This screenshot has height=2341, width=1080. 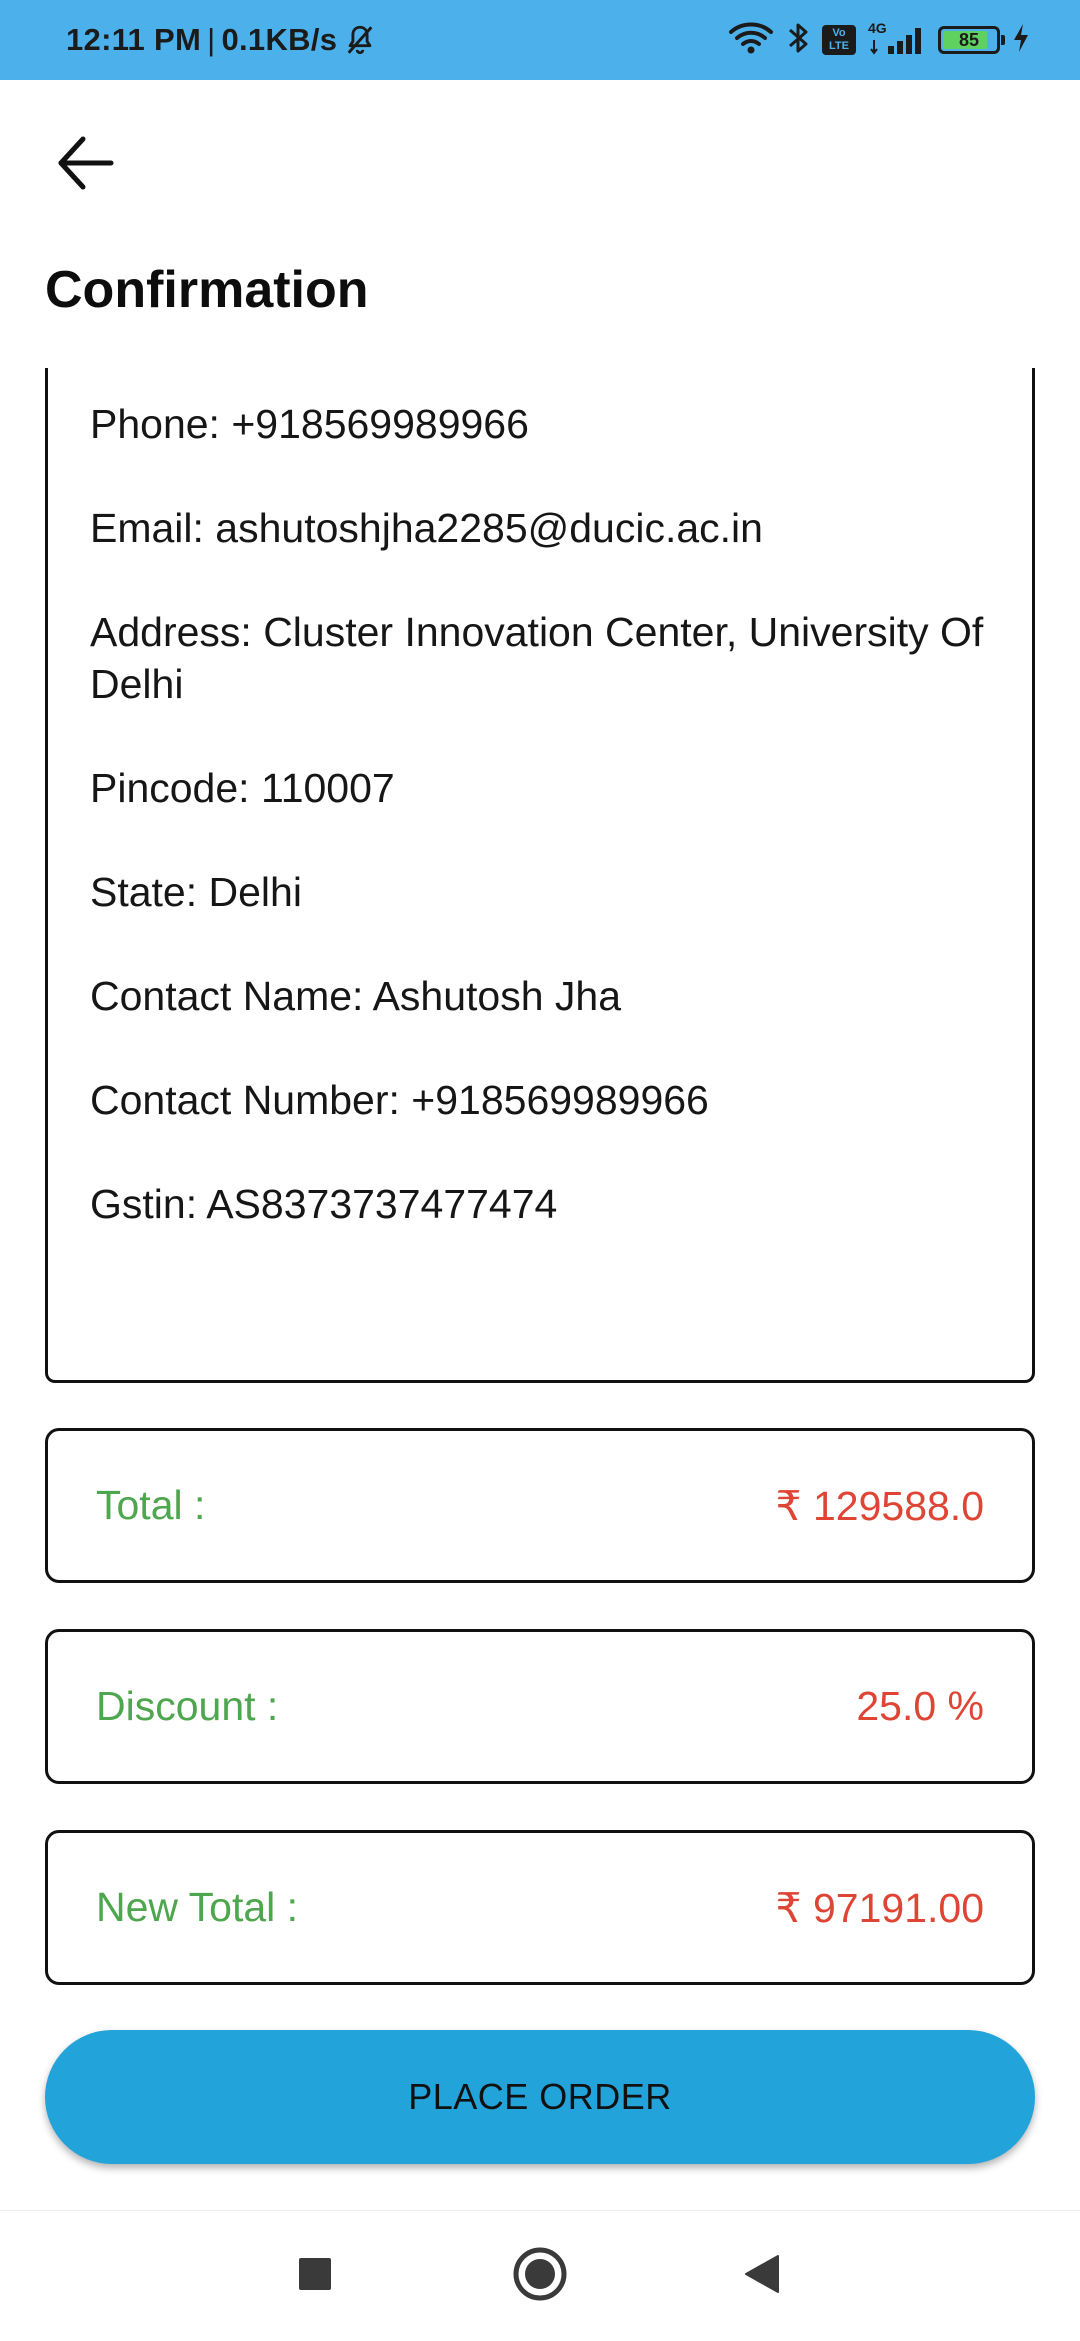 What do you see at coordinates (920, 1706) in the screenshot?
I see `discount-value: 25.0 %` at bounding box center [920, 1706].